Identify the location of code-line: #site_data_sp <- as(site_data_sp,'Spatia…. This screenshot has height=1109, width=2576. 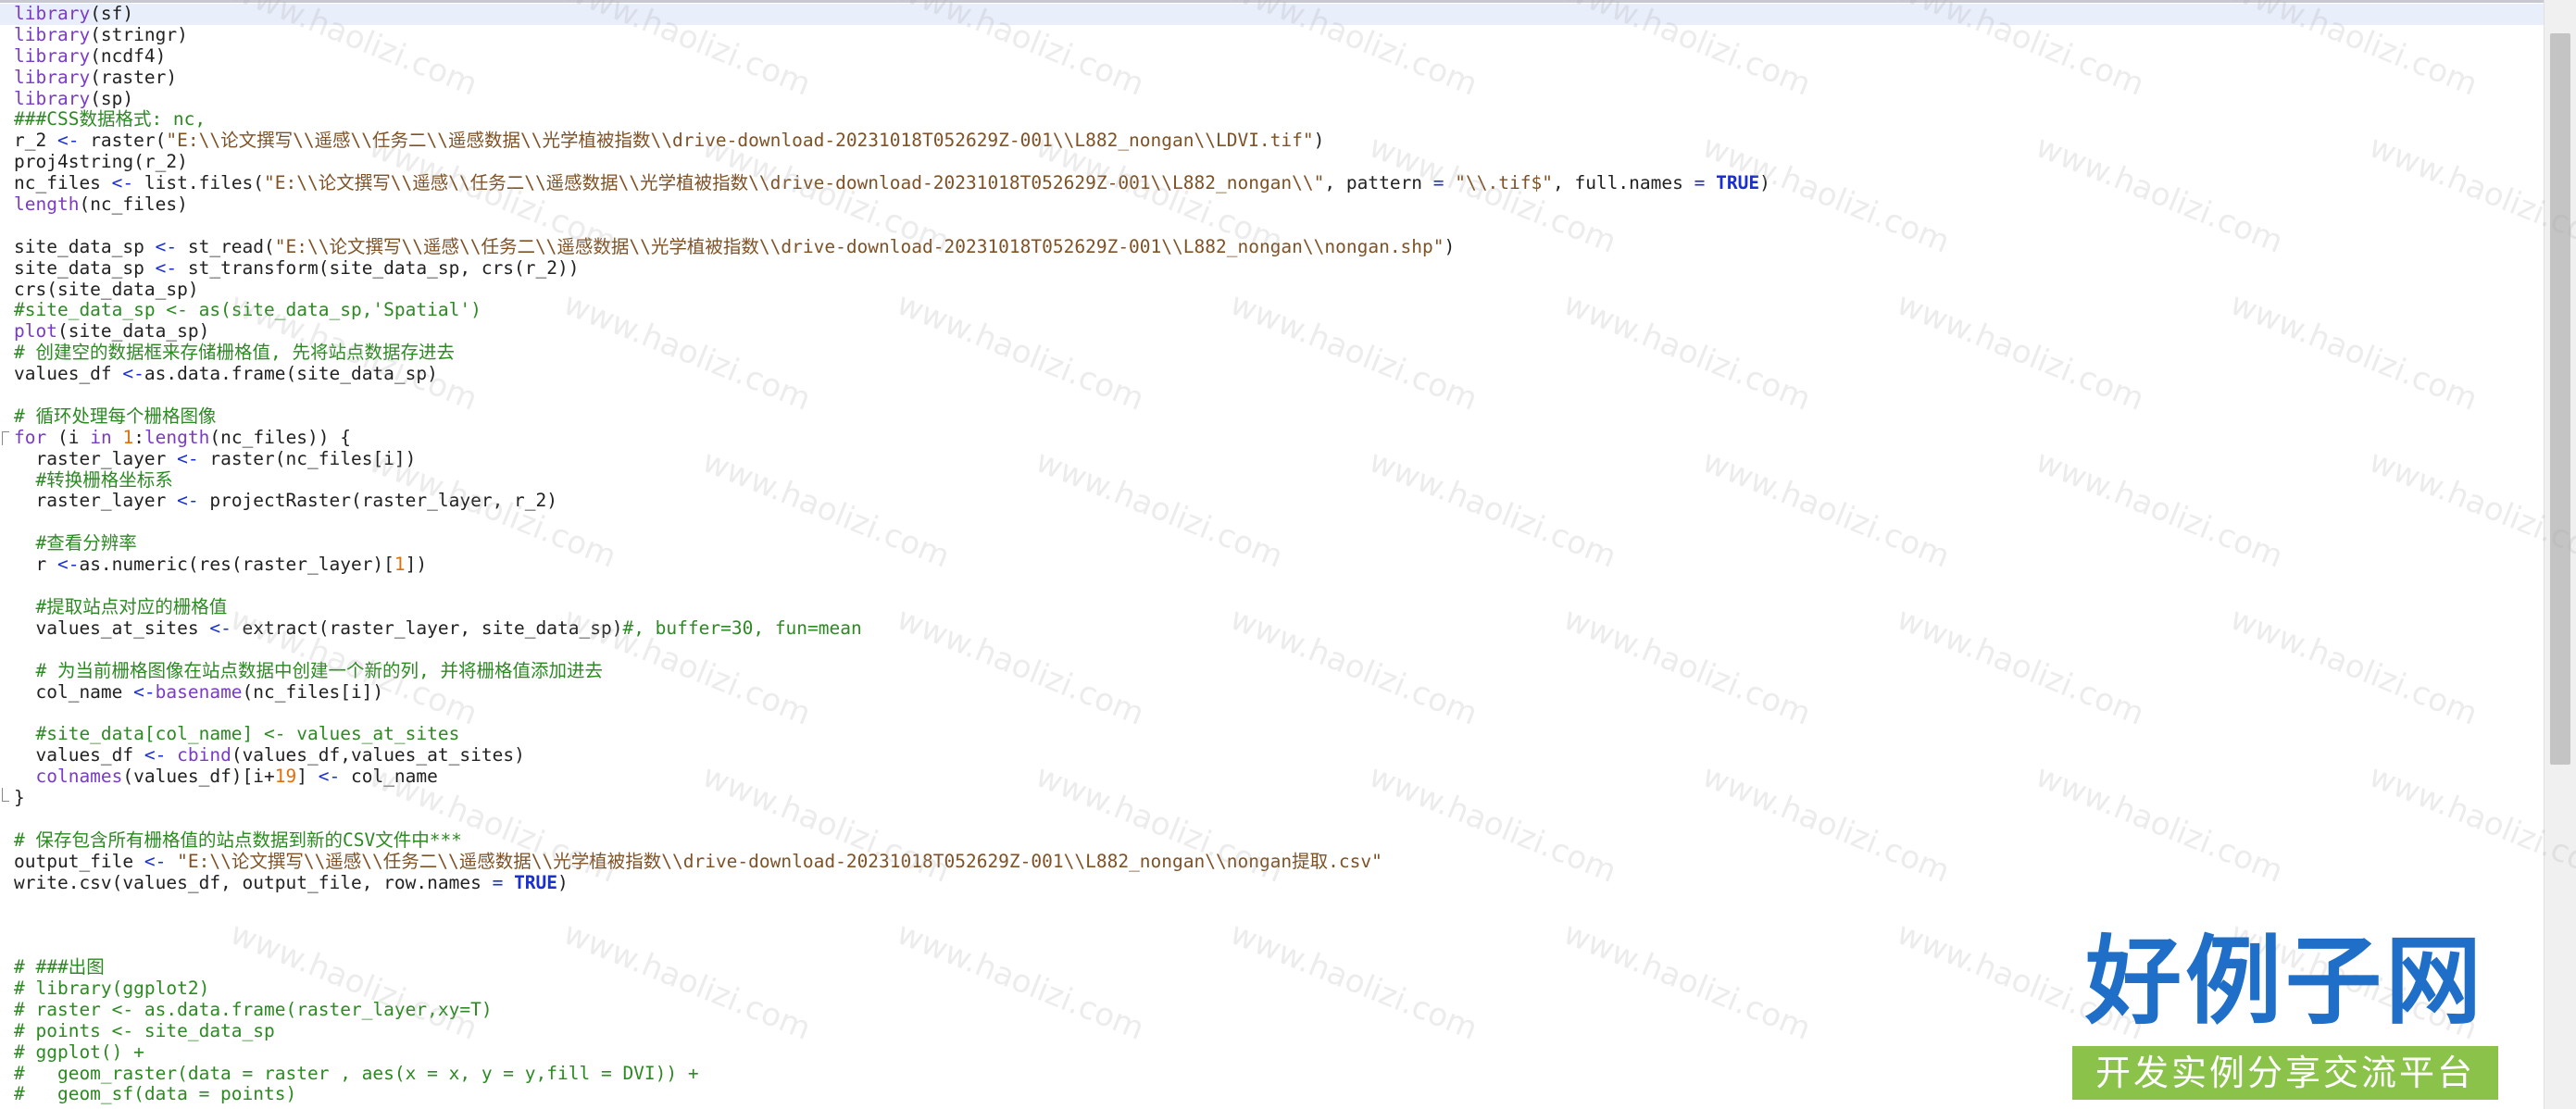
(1273, 310).